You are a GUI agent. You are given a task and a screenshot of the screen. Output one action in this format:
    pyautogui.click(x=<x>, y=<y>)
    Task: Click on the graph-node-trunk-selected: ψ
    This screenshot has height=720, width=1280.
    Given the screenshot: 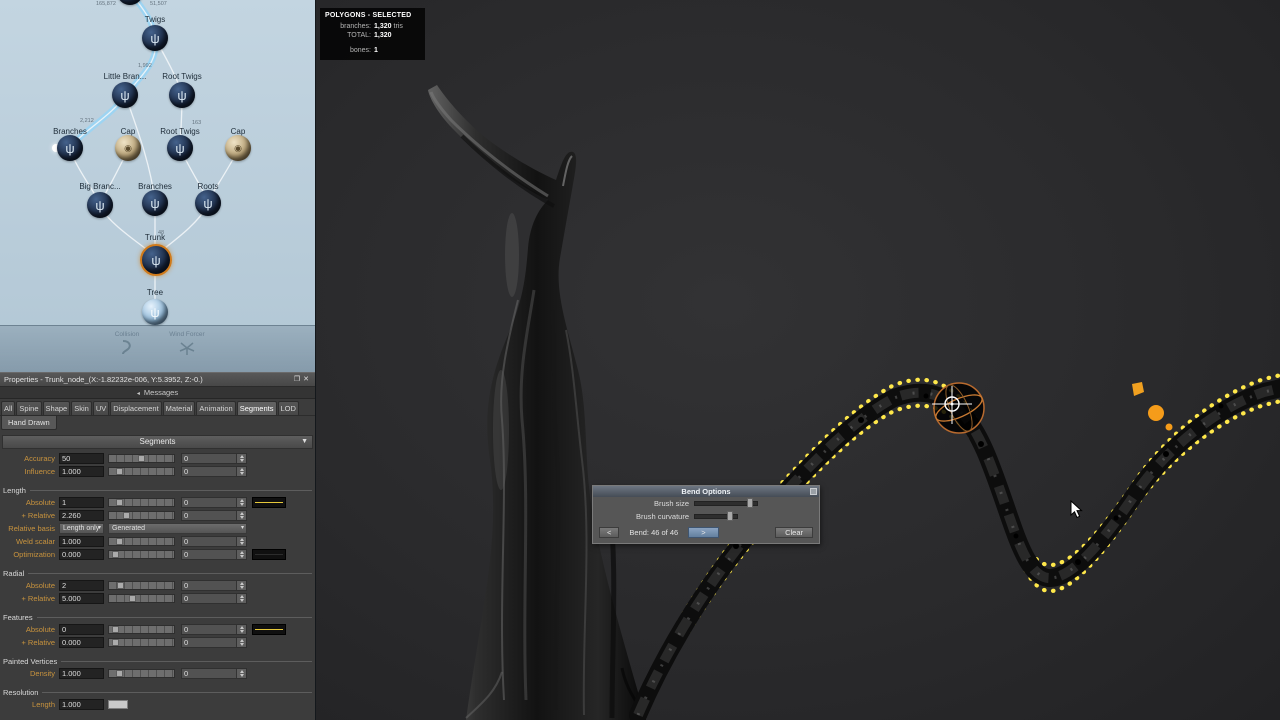 What is the action you would take?
    pyautogui.click(x=156, y=260)
    